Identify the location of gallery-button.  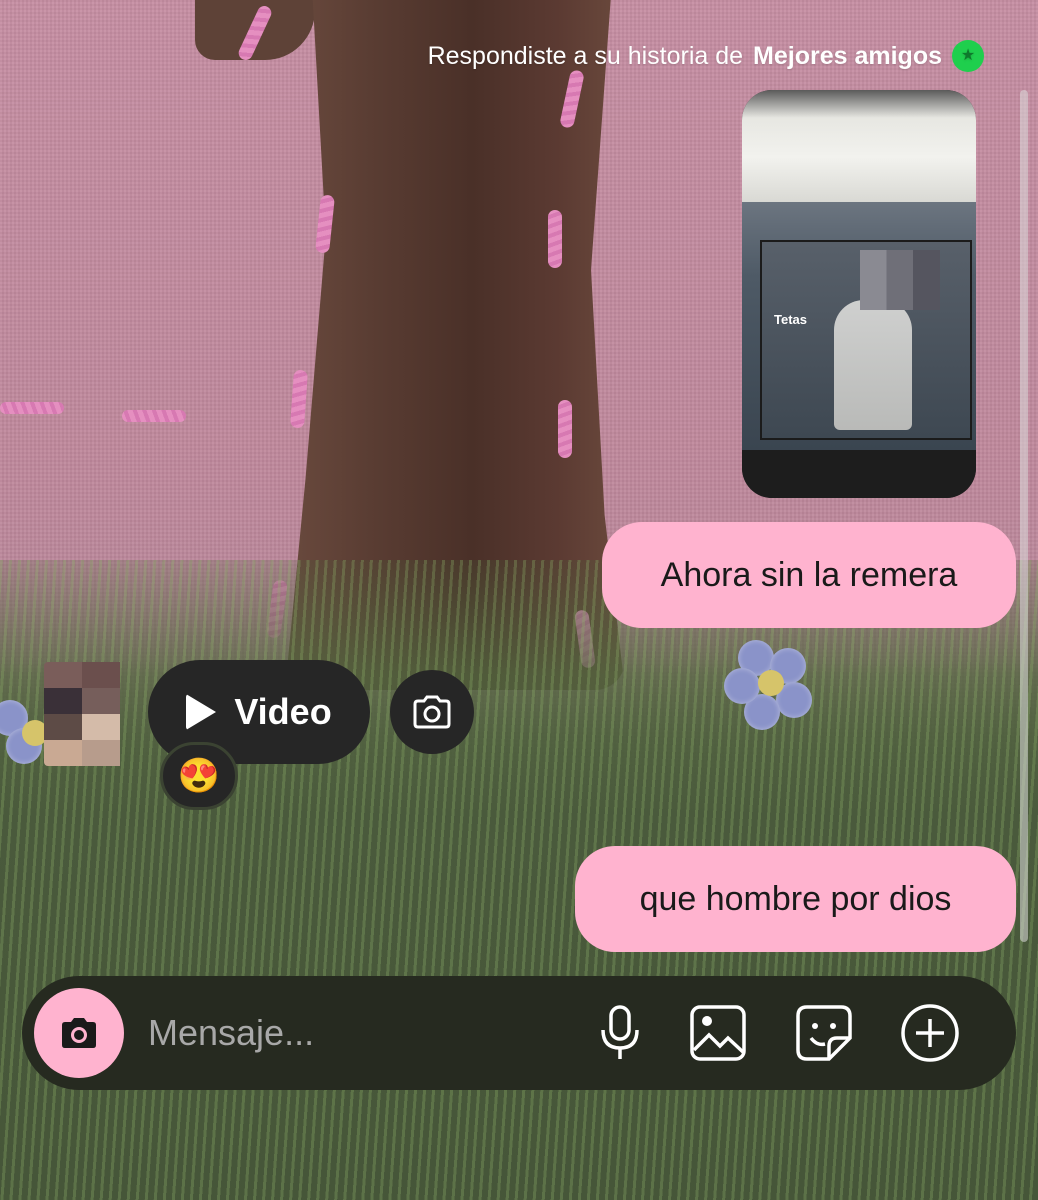
(718, 1033).